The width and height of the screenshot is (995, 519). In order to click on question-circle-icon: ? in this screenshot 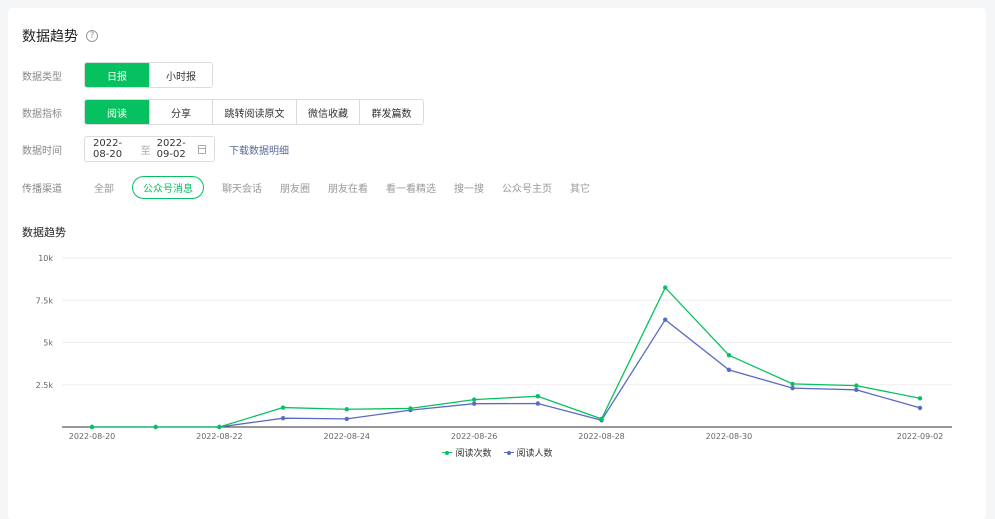, I will do `click(92, 36)`.